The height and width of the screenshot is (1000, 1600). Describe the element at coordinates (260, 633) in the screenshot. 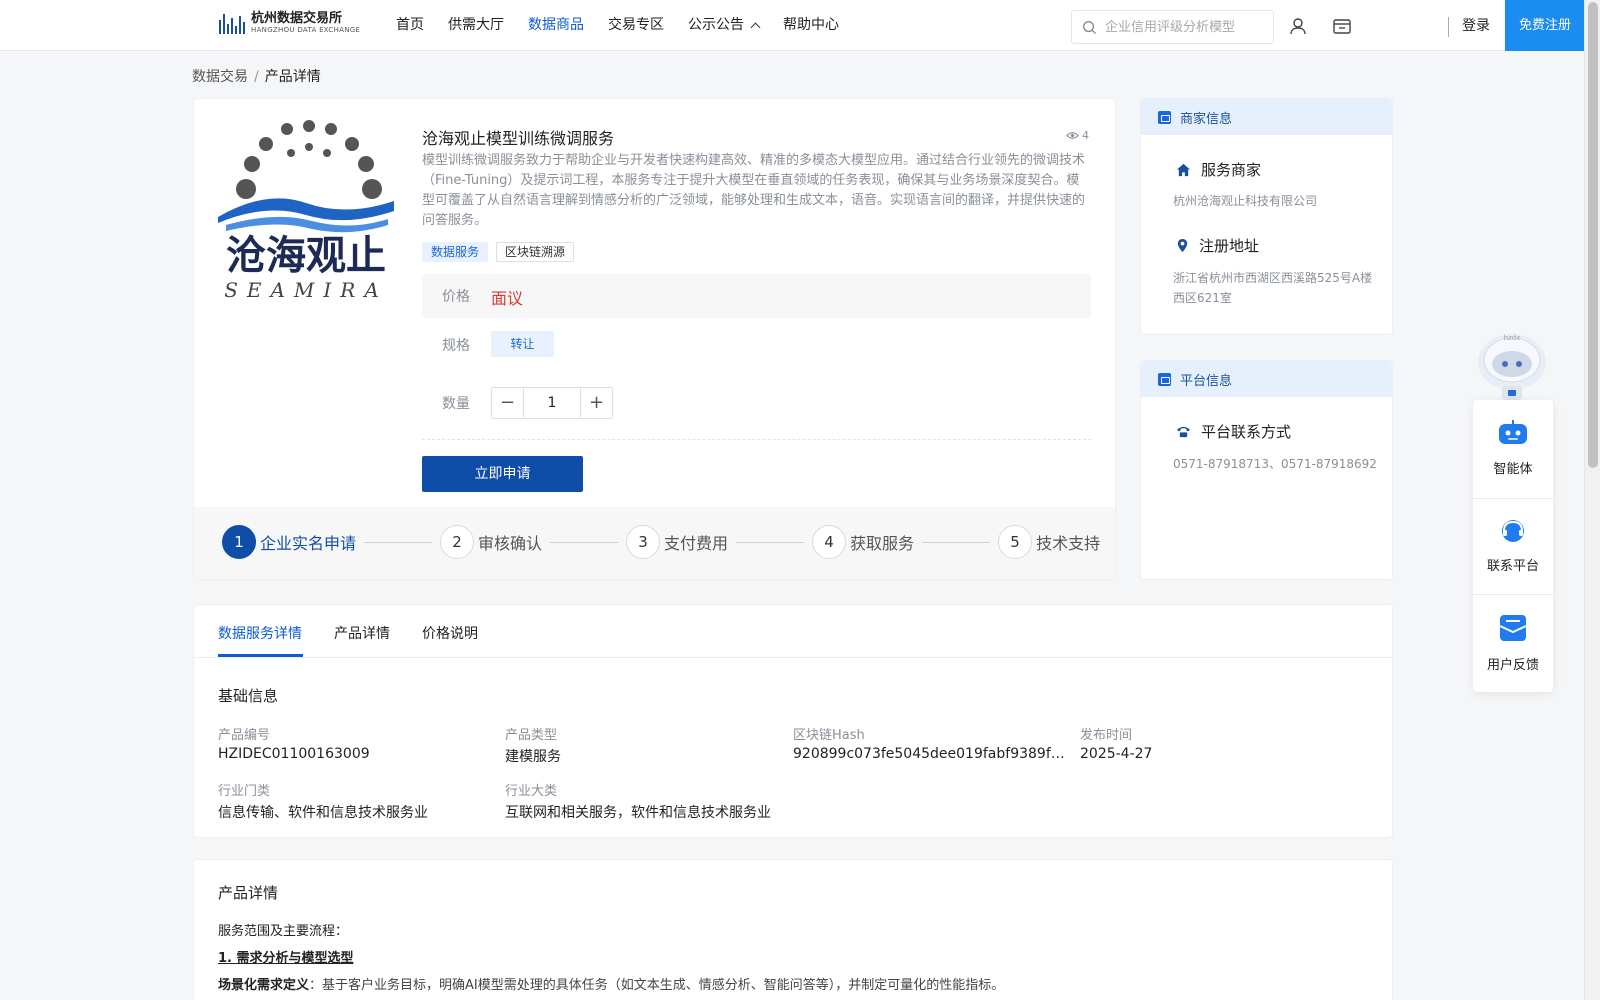

I see `tab-service-details: 数据服务详情` at that location.